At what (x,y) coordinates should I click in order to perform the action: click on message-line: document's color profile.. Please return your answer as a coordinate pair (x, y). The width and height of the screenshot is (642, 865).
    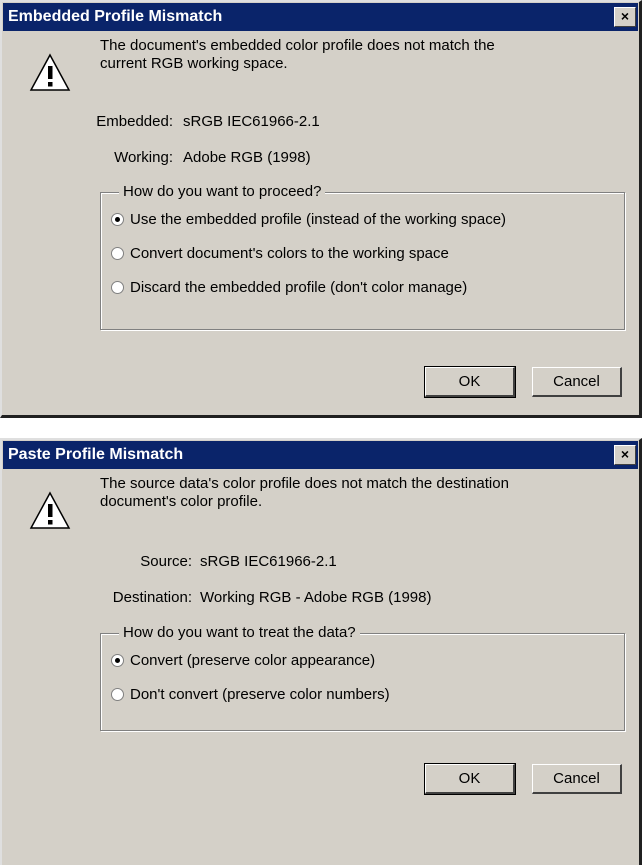
    Looking at the image, I should click on (181, 501).